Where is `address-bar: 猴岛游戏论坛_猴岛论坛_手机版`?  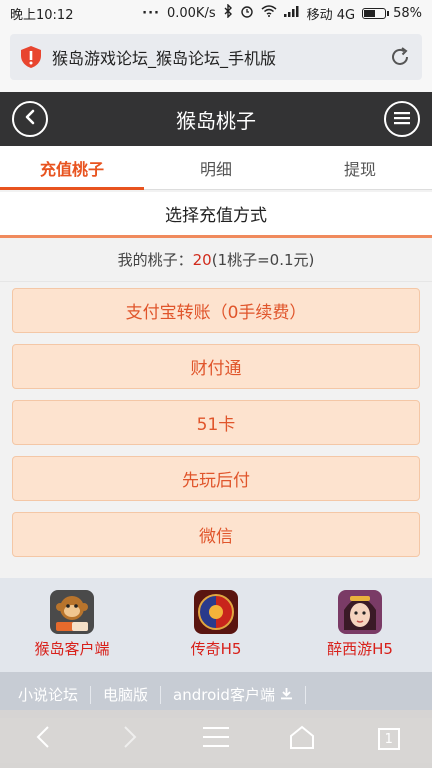 address-bar: 猴岛游戏论坛_猴岛论坛_手机版 is located at coordinates (216, 57).